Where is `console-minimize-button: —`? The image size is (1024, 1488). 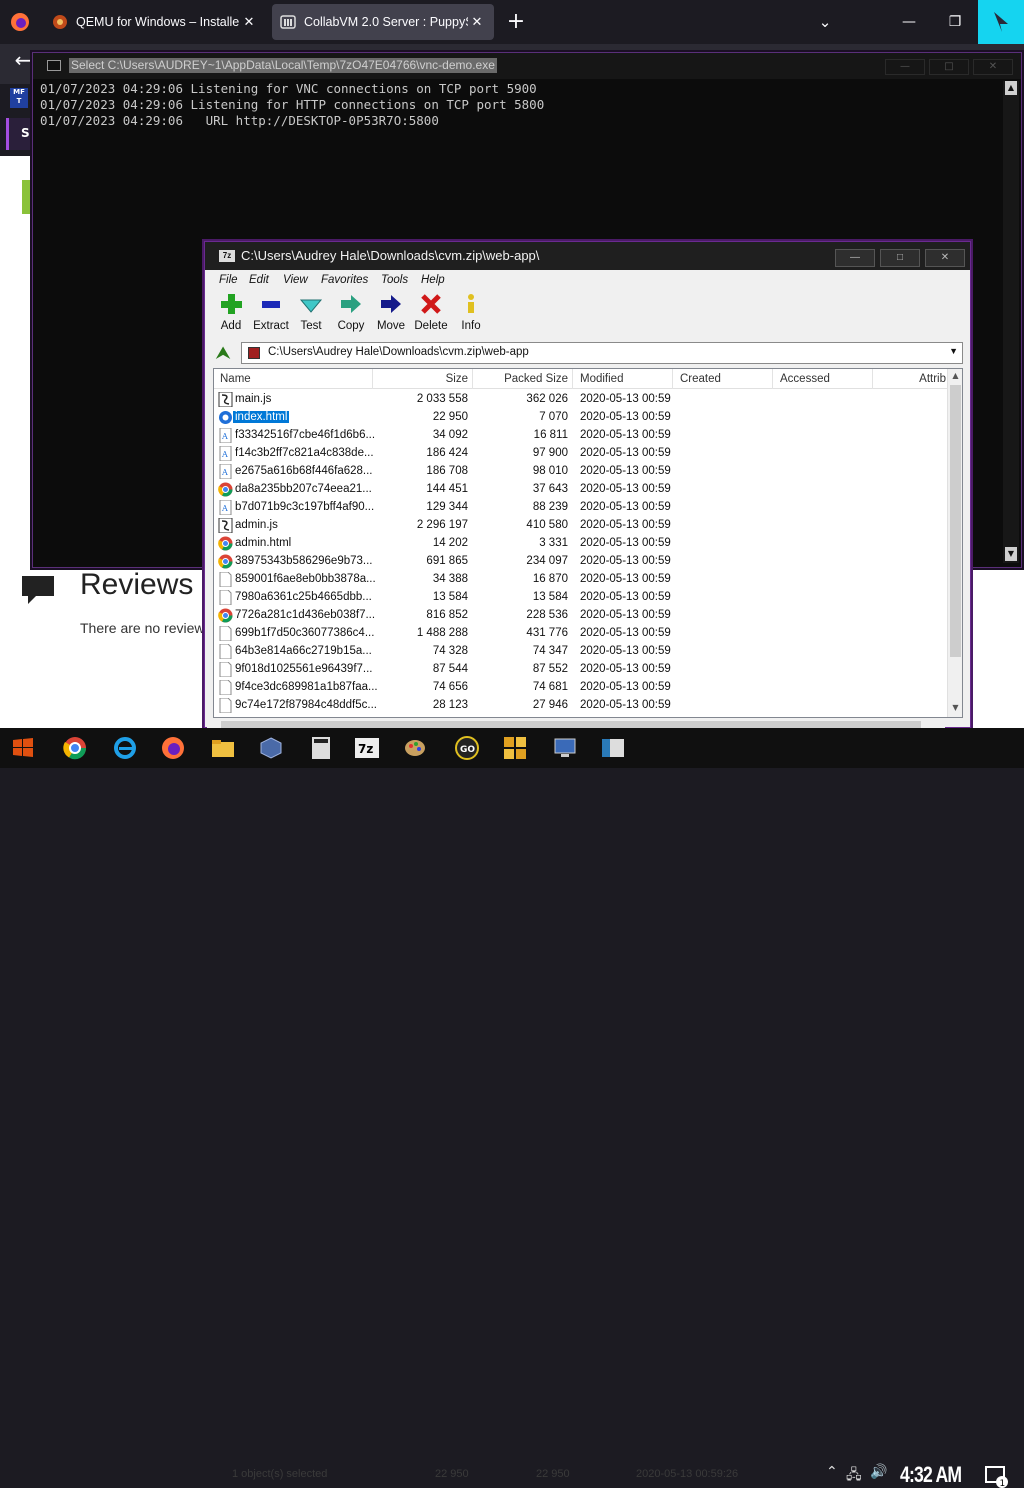
console-minimize-button: — is located at coordinates (905, 67).